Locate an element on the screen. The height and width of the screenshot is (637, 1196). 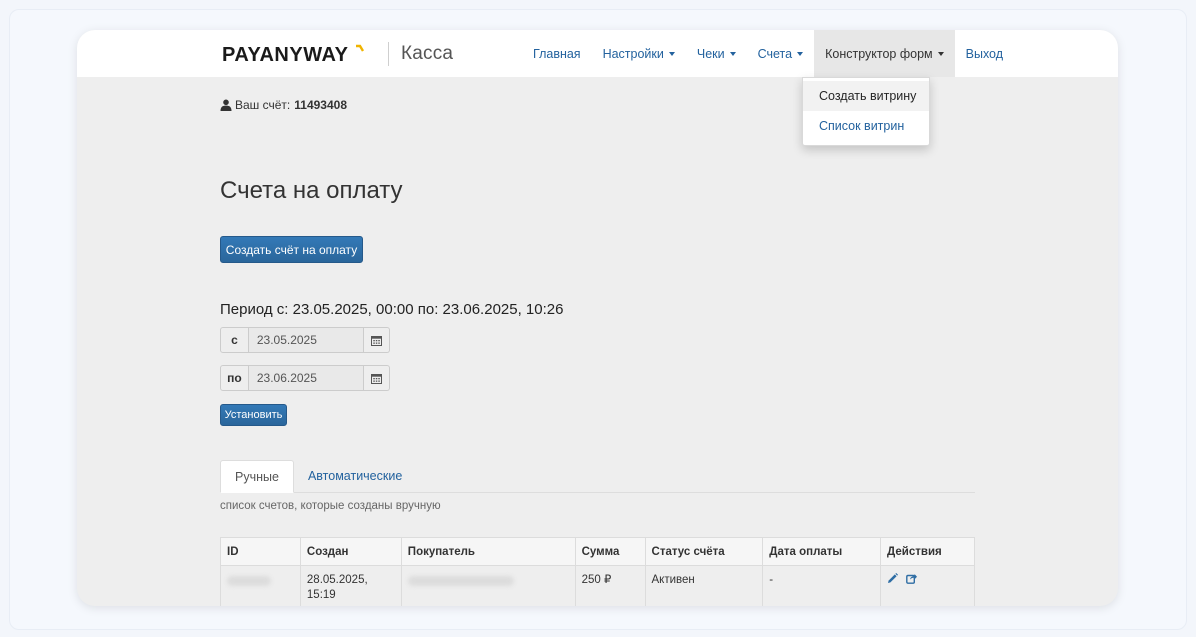
brand-logo: PAYANYWAY Касса is located at coordinates (337, 54).